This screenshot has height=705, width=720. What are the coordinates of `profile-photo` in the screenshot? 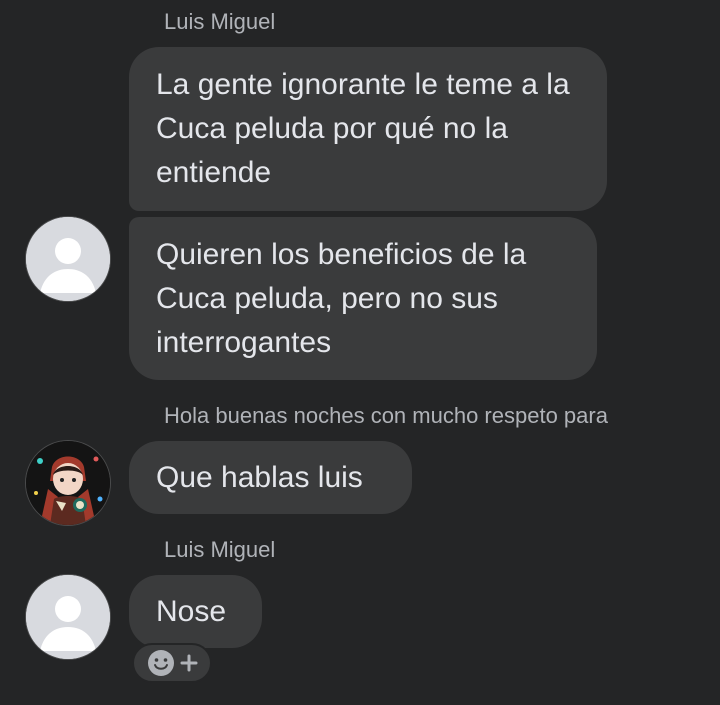 It's located at (68, 483).